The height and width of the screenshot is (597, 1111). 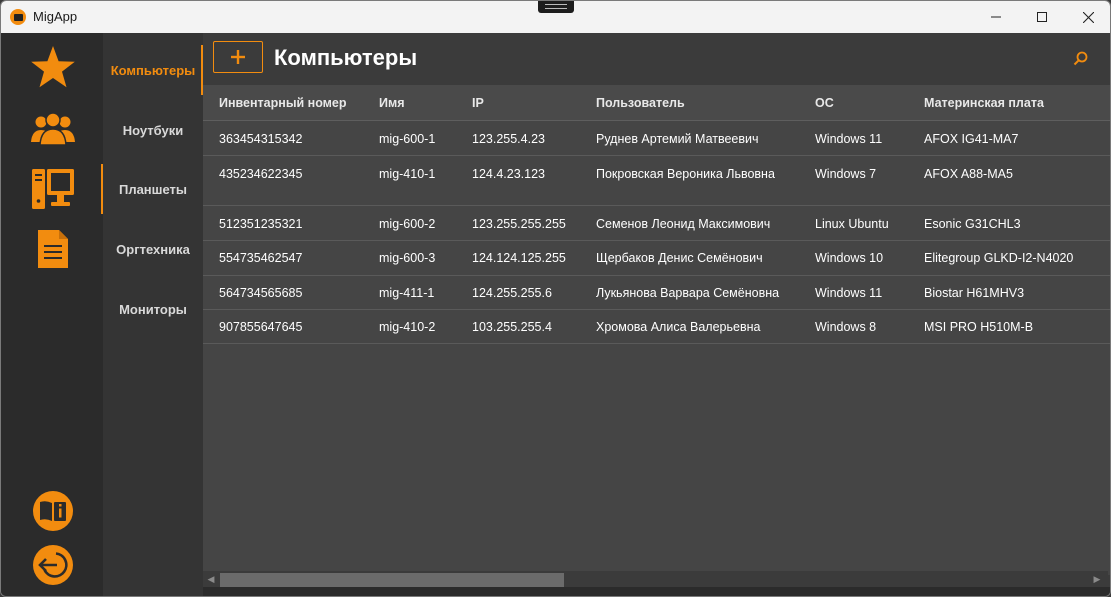 I want to click on table-cell: mig-411-1, so click(x=407, y=293).